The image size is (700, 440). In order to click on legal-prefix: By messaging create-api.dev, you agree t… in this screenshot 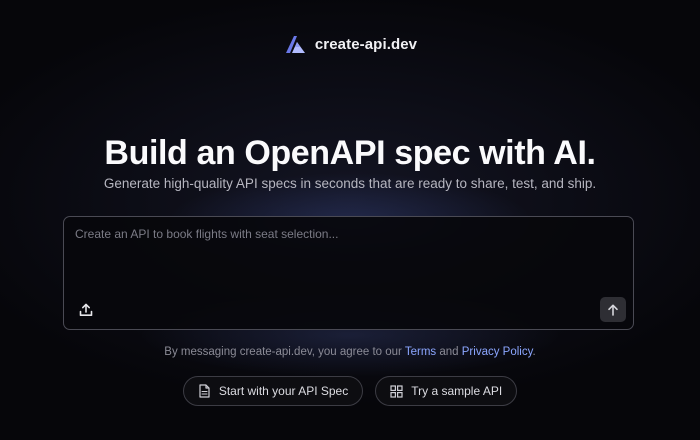, I will do `click(284, 352)`.